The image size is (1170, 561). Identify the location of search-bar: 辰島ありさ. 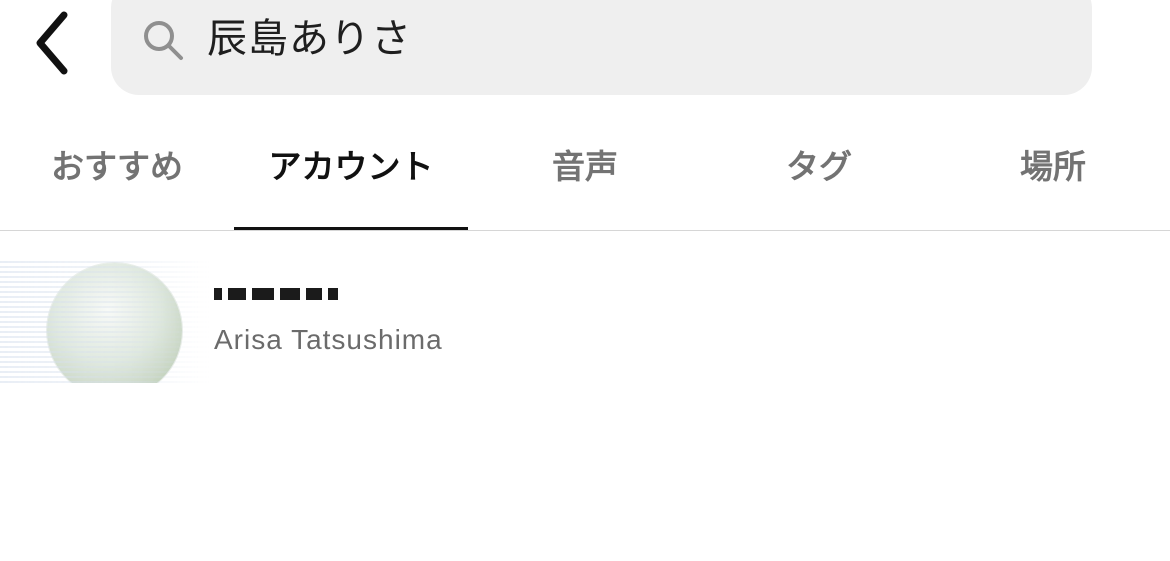
(601, 47).